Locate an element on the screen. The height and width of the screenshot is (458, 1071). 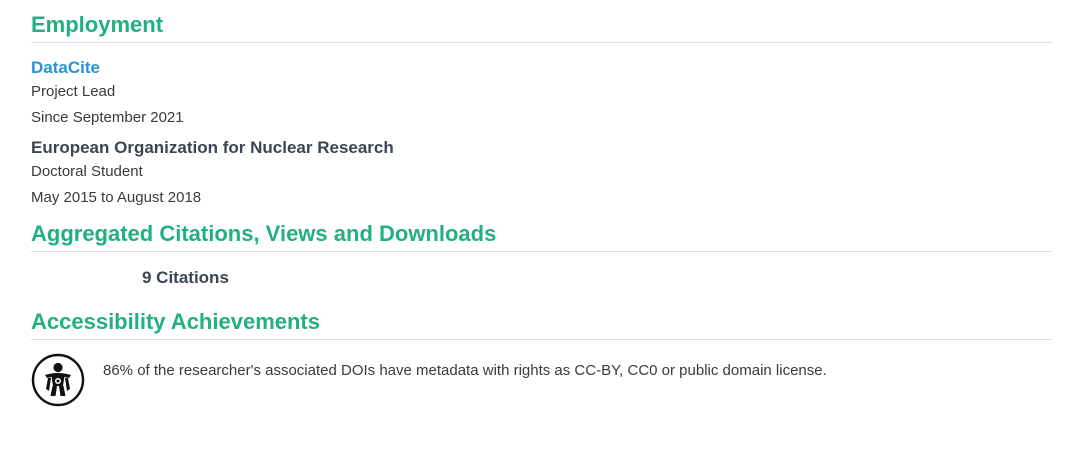
open-access-figure-icon is located at coordinates (58, 380).